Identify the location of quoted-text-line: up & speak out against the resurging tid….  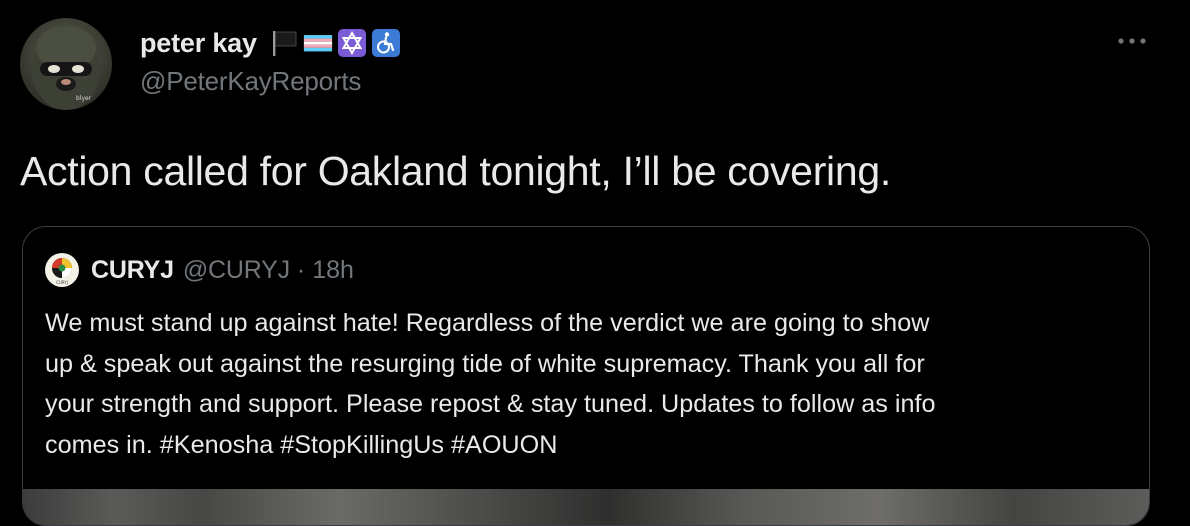
(485, 363).